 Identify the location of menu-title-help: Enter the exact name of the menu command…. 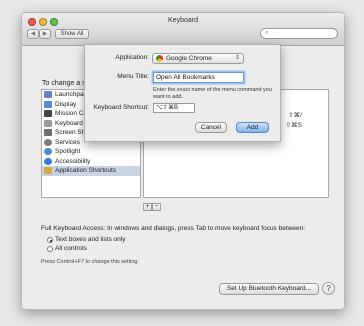
(212, 93).